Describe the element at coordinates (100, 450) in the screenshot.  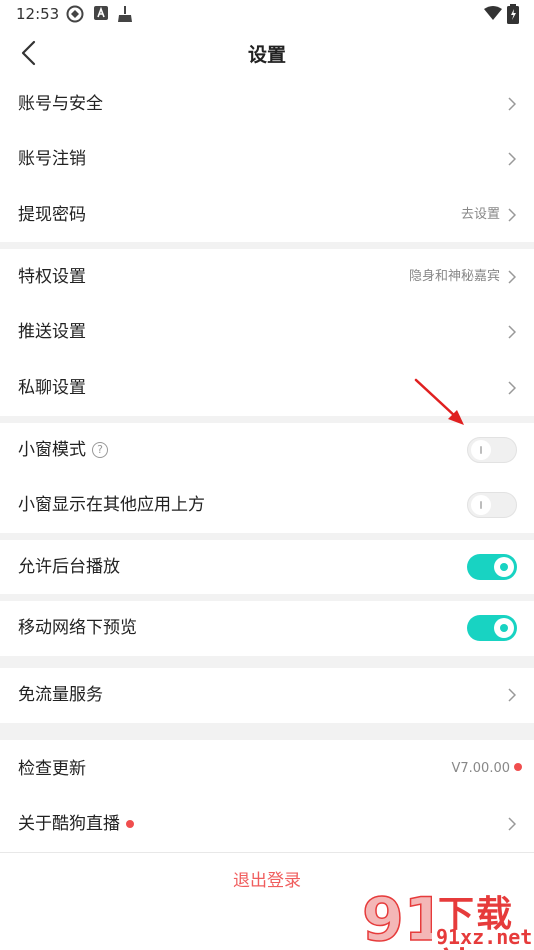
I see `help-icon: ?` at that location.